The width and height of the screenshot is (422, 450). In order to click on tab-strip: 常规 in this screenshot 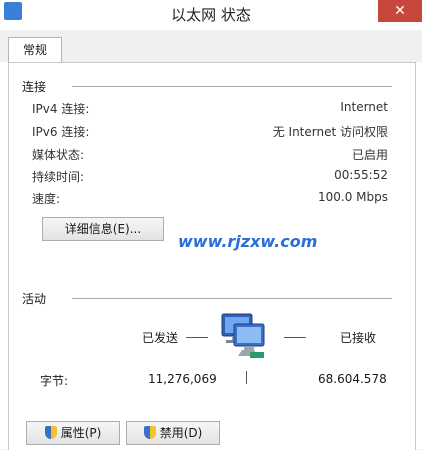, I will do `click(211, 47)`.